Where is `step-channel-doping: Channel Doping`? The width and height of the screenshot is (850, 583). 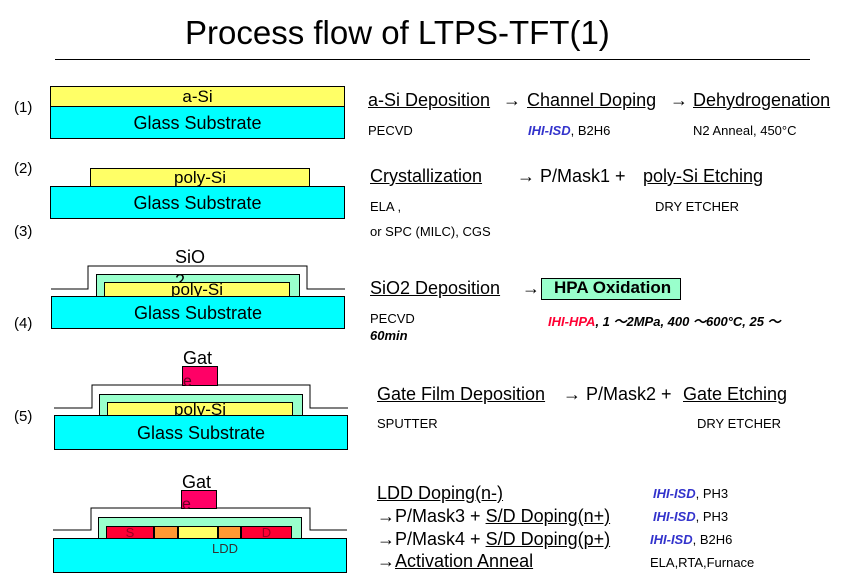
step-channel-doping: Channel Doping is located at coordinates (592, 100).